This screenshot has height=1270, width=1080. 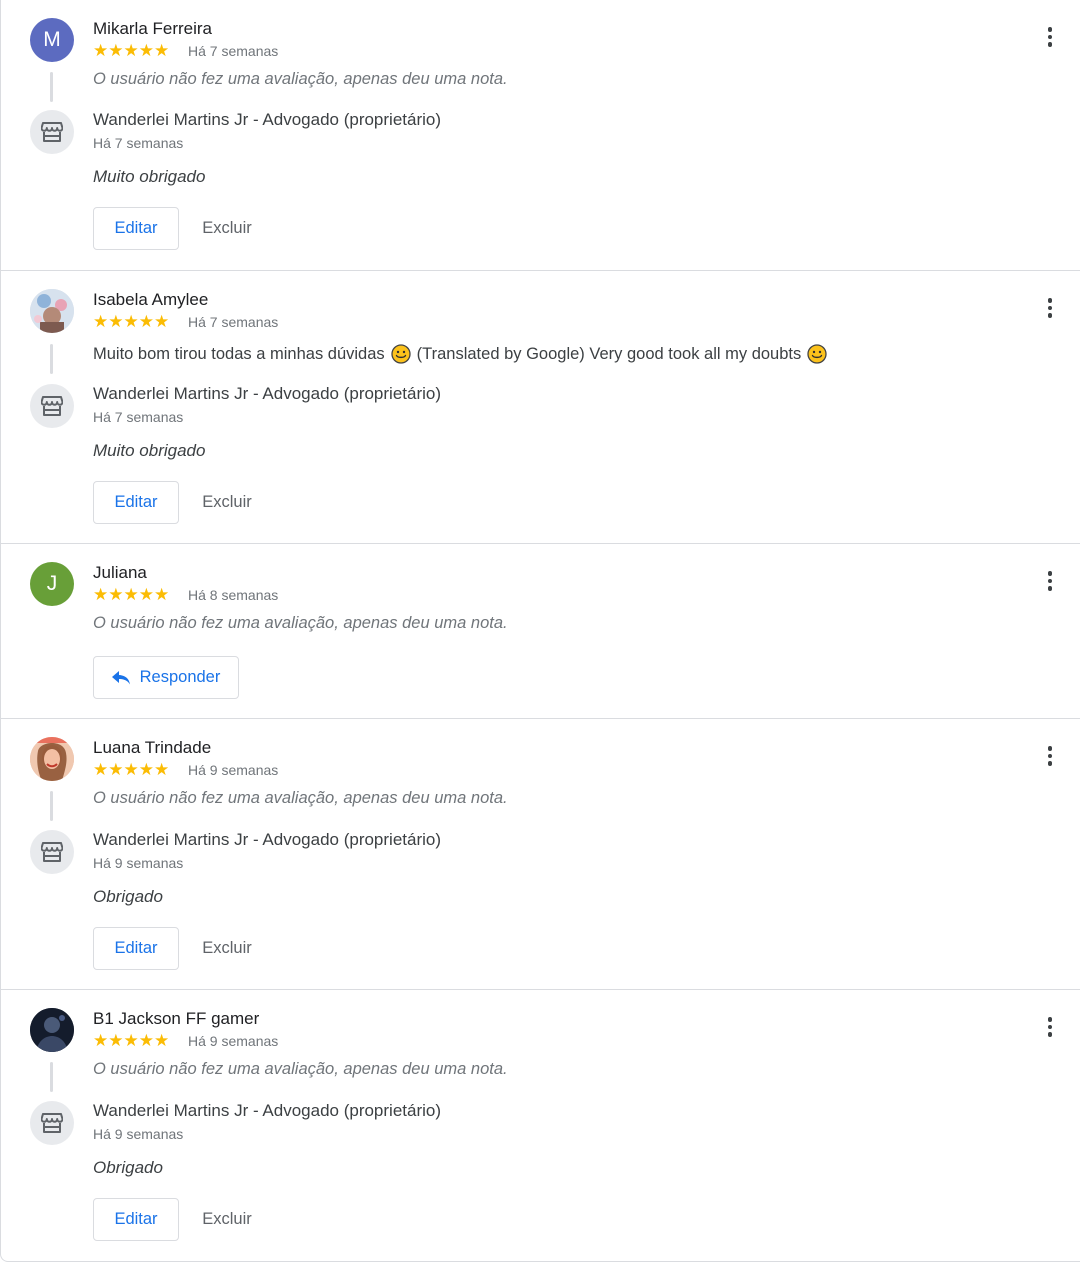 What do you see at coordinates (180, 677) in the screenshot?
I see `respond-label: Responder` at bounding box center [180, 677].